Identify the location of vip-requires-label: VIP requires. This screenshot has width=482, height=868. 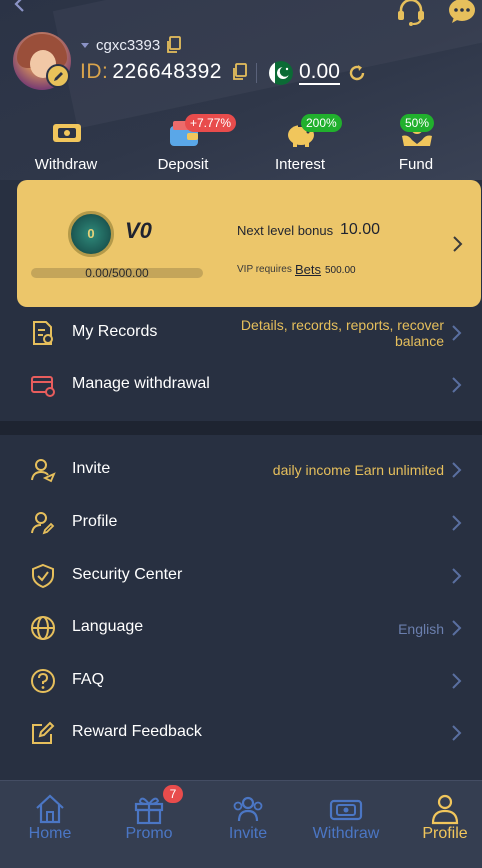
(264, 269).